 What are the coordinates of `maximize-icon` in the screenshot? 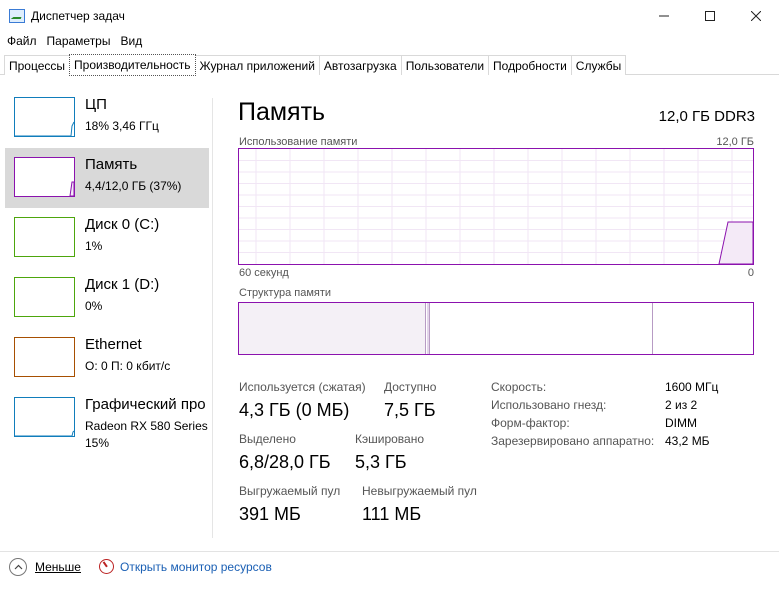 It's located at (710, 15).